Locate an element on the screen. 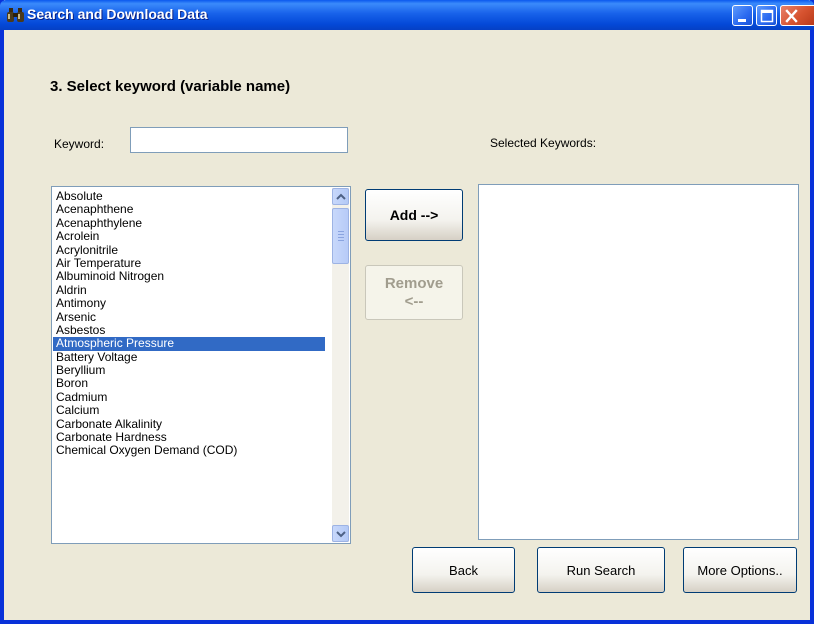 The width and height of the screenshot is (814, 624). add-button: Add --> is located at coordinates (414, 215).